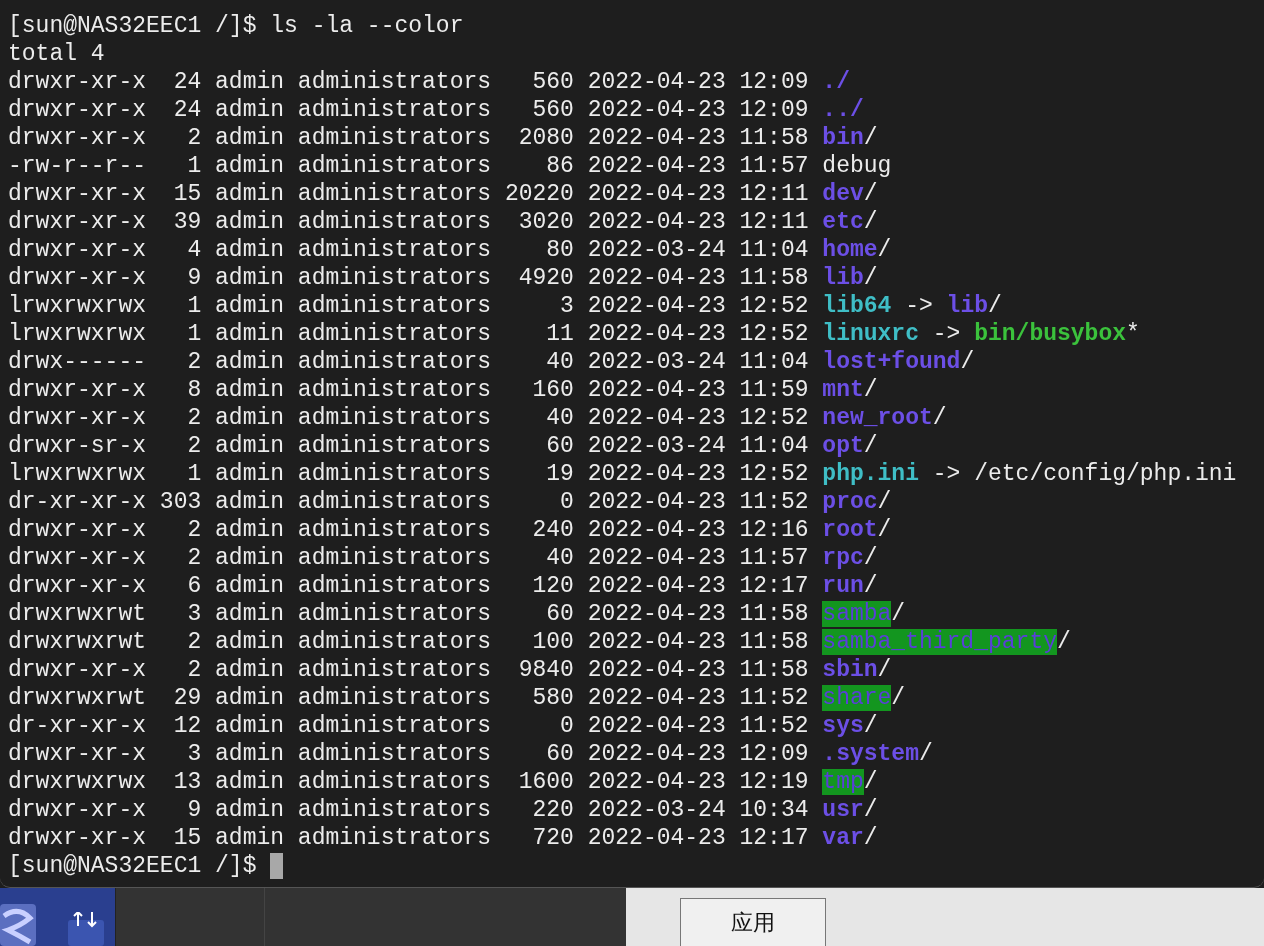 The height and width of the screenshot is (946, 1264). Describe the element at coordinates (443, 586) in the screenshot. I see `terminal-line: drwxr-xr-x 6 admin administrators 120 2022-04-23 12:17 run/` at that location.